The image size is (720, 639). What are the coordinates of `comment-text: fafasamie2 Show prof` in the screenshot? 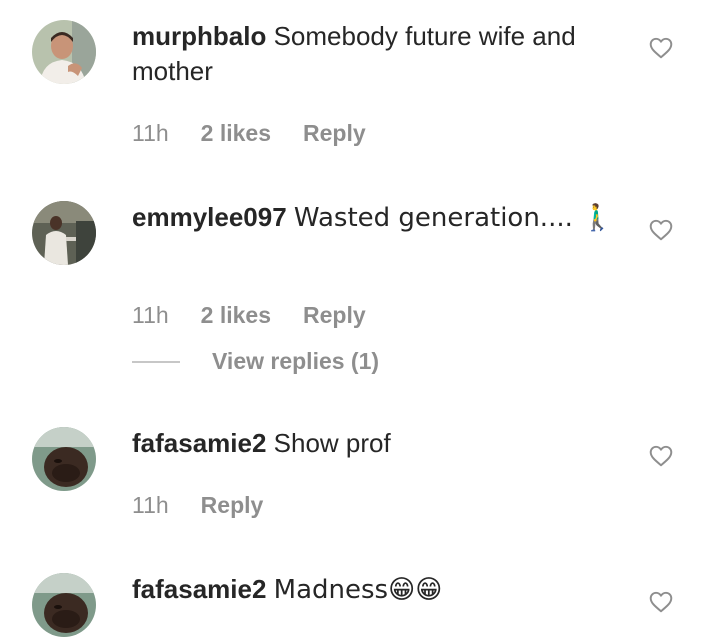 It's located at (377, 443).